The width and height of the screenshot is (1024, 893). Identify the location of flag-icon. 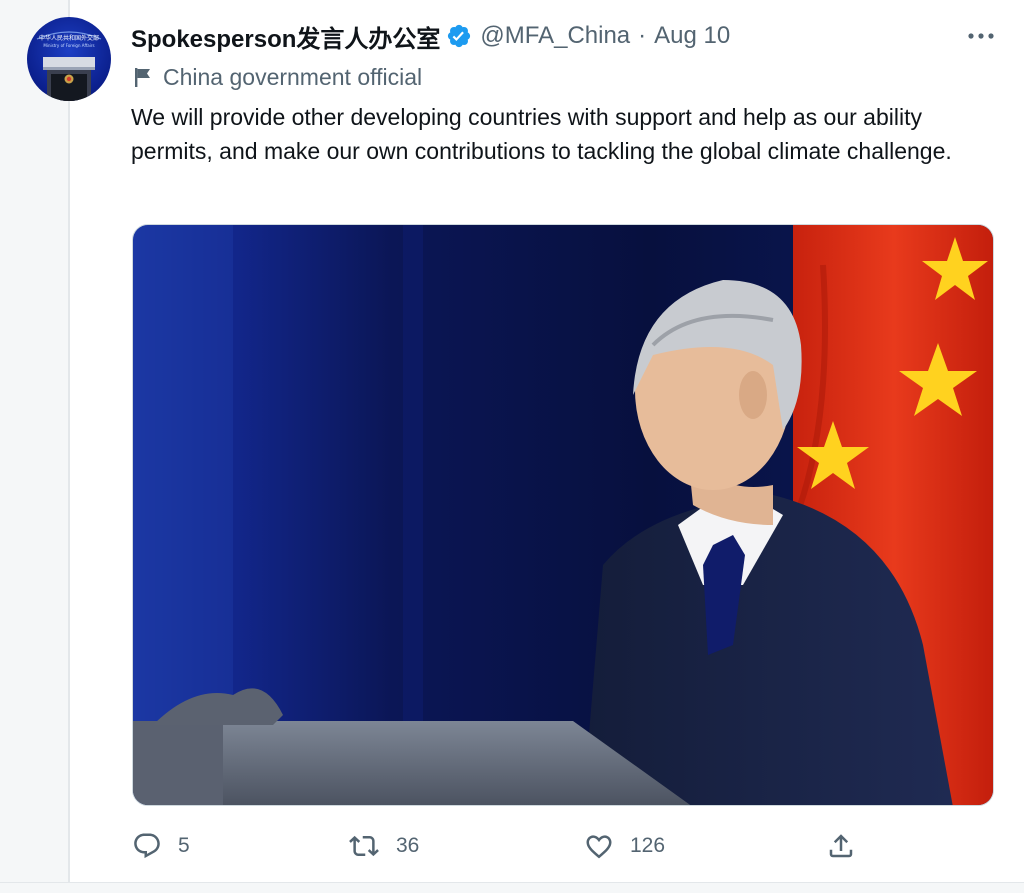
(142, 77).